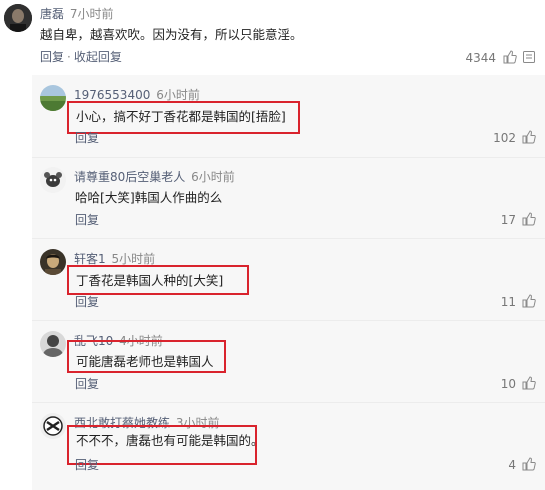  What do you see at coordinates (133, 259) in the screenshot?
I see `reply-time: 5小时前` at bounding box center [133, 259].